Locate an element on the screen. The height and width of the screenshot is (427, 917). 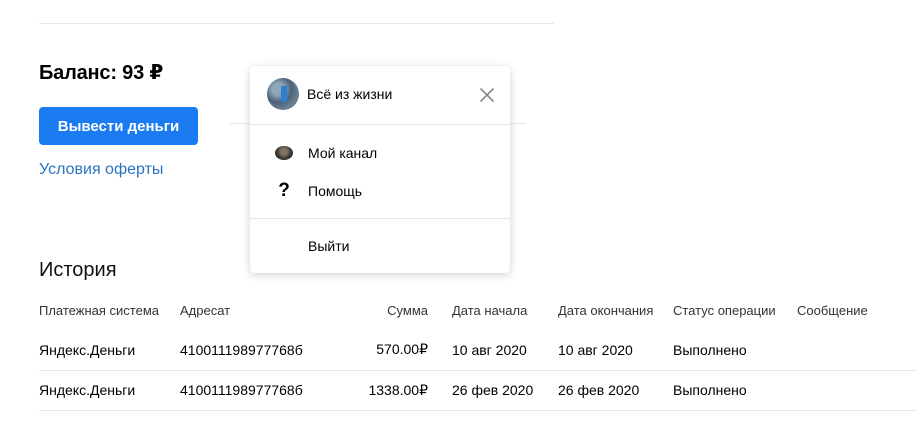
history-title: История is located at coordinates (78, 270).